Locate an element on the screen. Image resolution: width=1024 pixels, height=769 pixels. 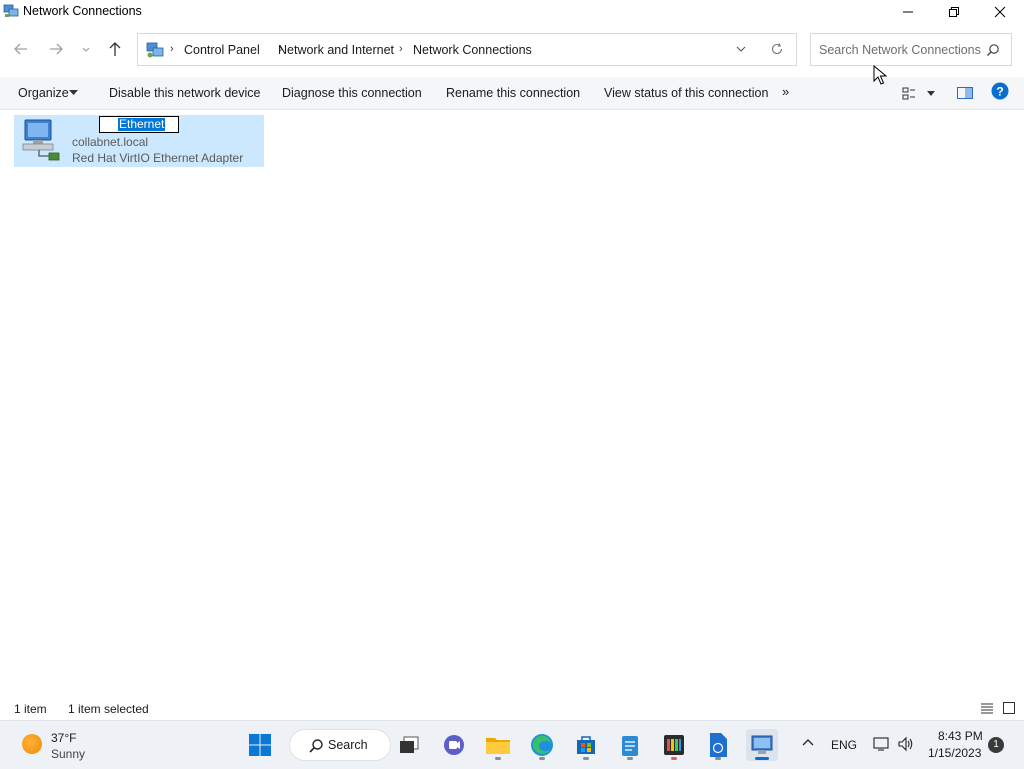
notification-badge: 1 is located at coordinates (996, 745).